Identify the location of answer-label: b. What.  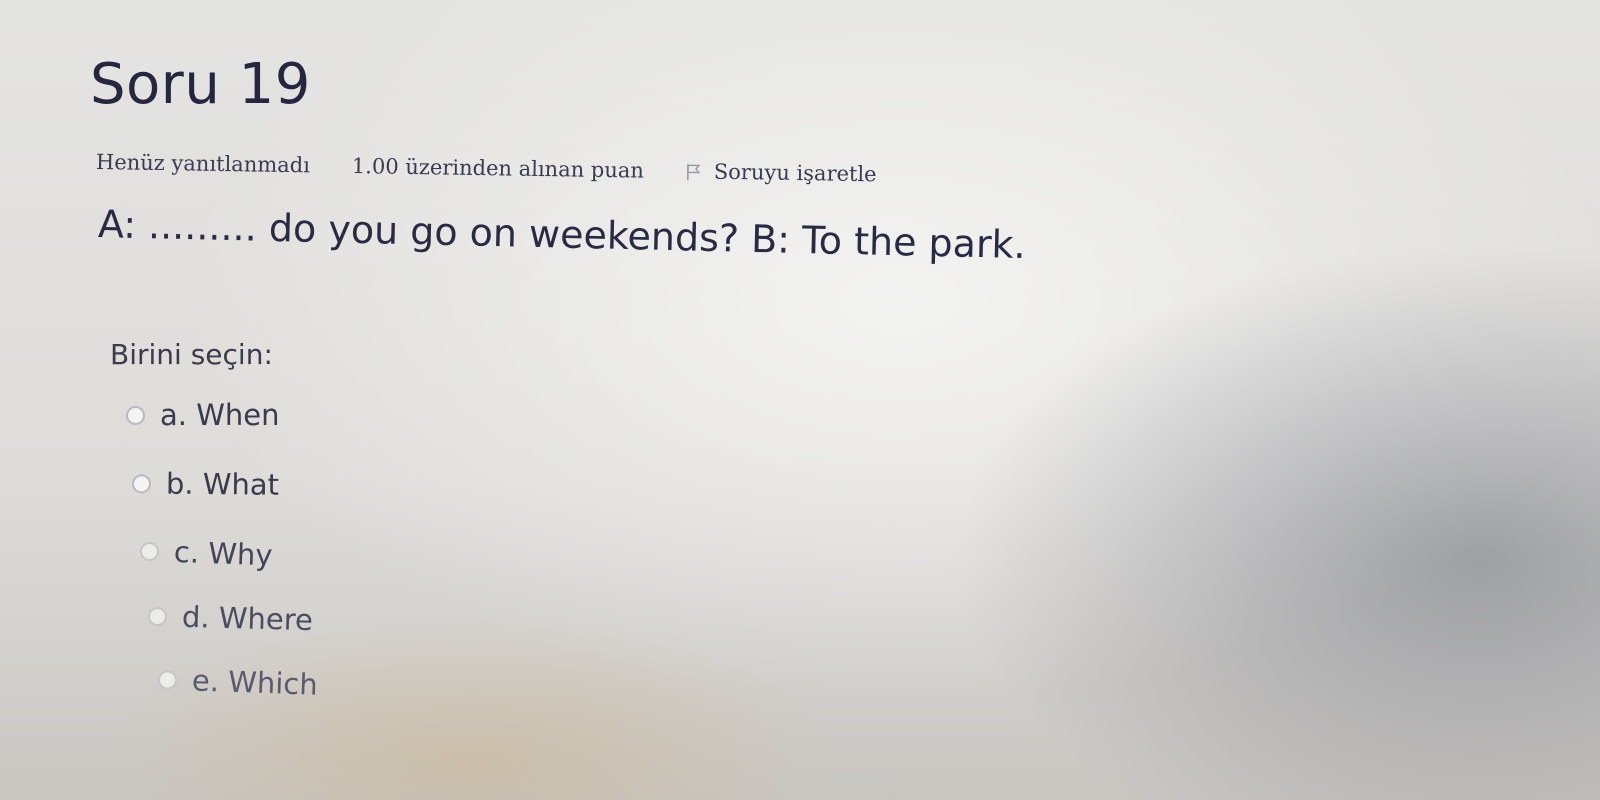
(222, 484).